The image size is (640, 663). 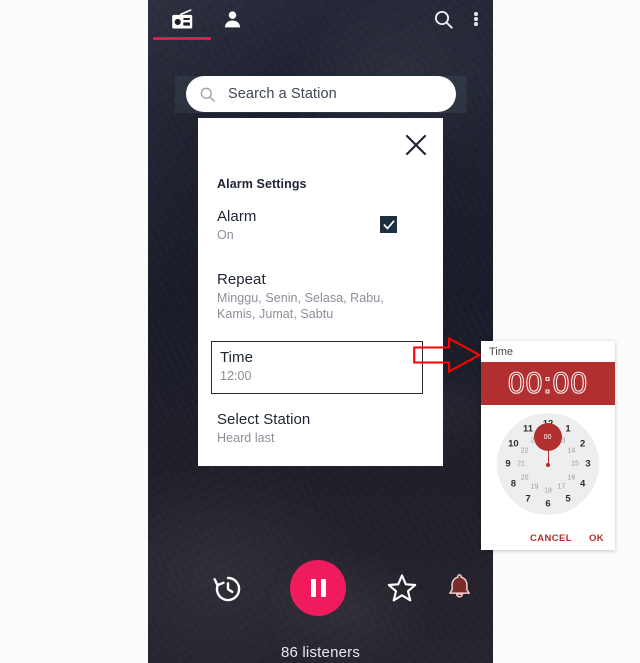 I want to click on clock-hour-6: 6, so click(x=547, y=504).